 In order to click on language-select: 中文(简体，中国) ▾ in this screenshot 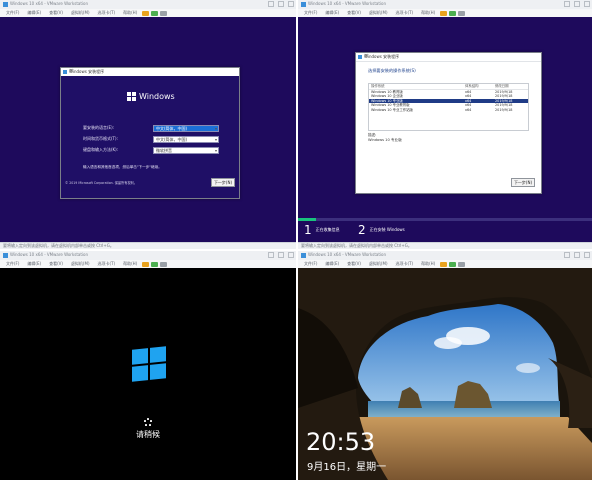, I will do `click(186, 128)`.